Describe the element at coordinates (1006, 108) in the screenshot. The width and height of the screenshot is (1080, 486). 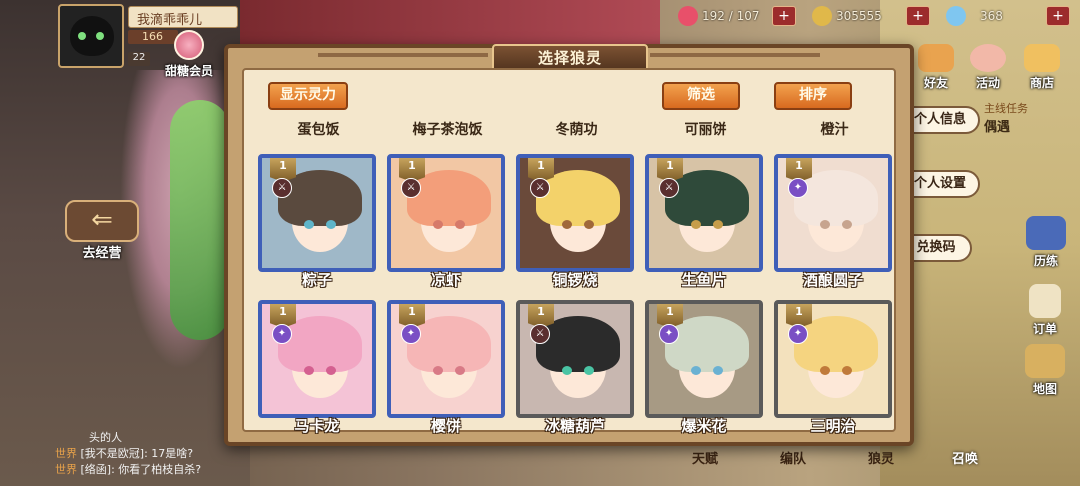
I see `quest-label: 主线任务` at that location.